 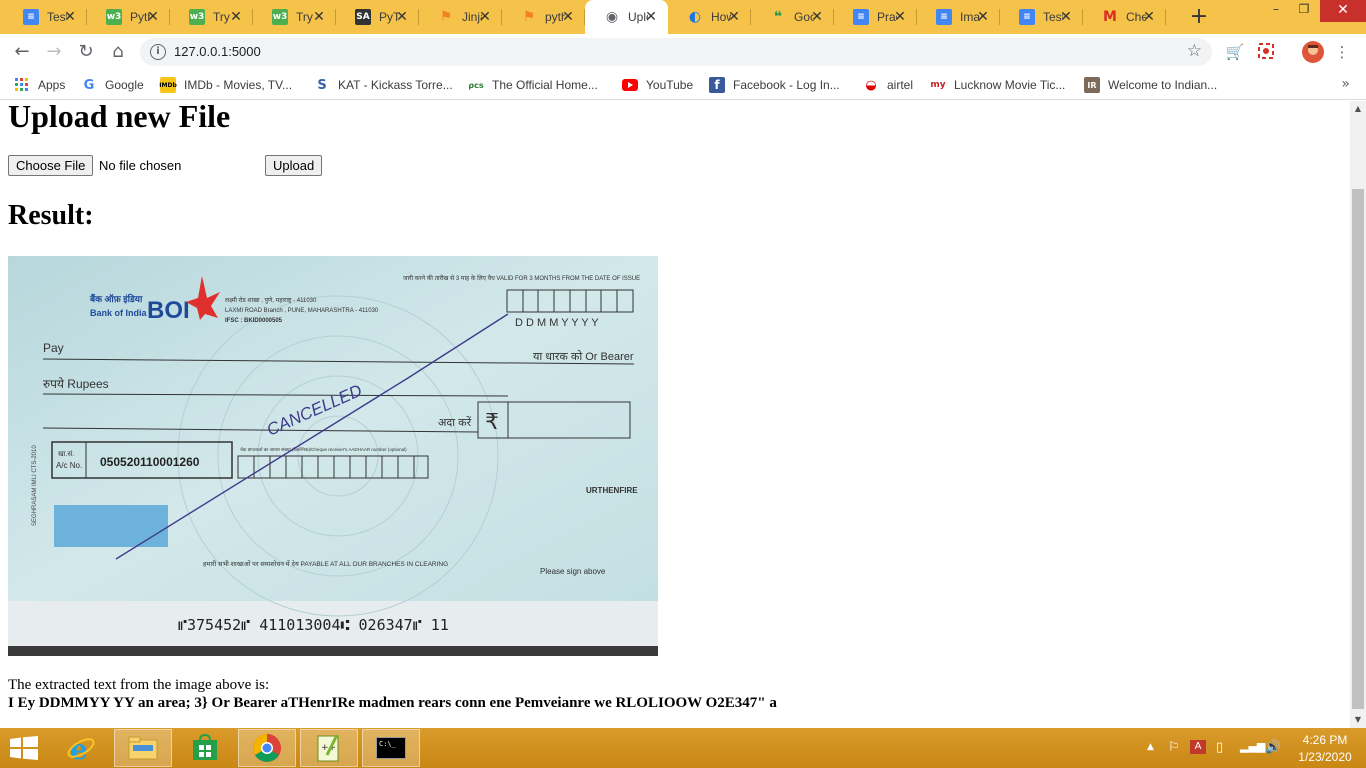 What do you see at coordinates (1358, 449) in the screenshot?
I see `scrollbar-thumb` at bounding box center [1358, 449].